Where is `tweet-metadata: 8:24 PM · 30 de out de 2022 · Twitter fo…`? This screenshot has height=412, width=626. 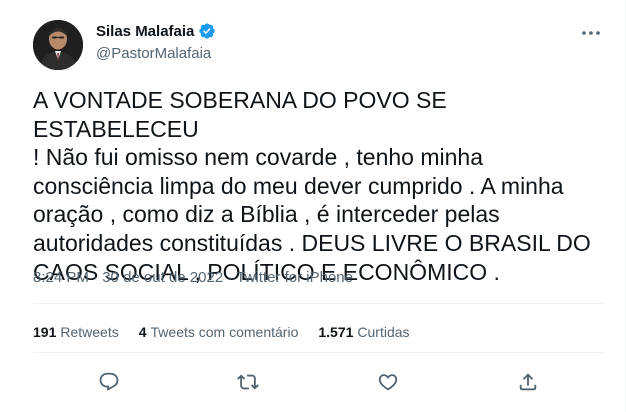 tweet-metadata: 8:24 PM · 30 de out de 2022 · Twitter fo… is located at coordinates (193, 277).